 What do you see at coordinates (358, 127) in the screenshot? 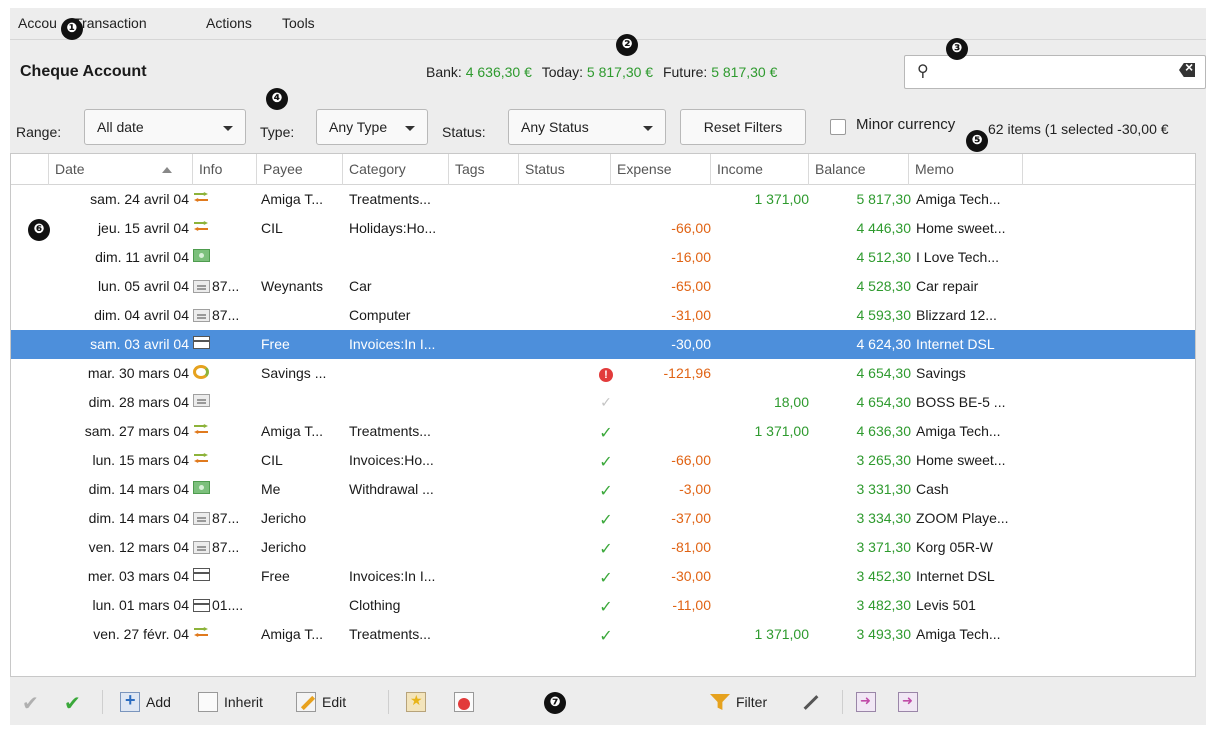
I see `type-value: Any Type` at bounding box center [358, 127].